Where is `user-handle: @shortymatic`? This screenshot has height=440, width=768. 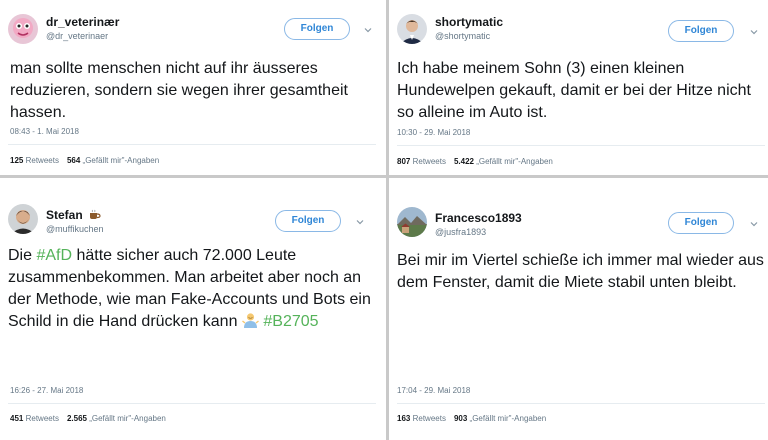 user-handle: @shortymatic is located at coordinates (462, 36).